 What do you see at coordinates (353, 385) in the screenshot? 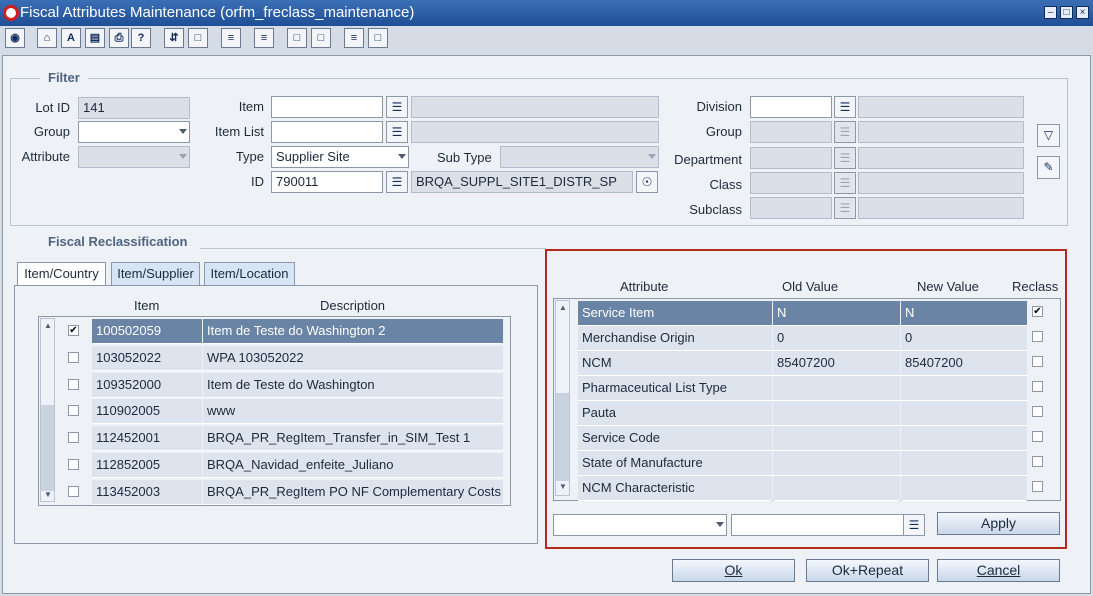
I see `description-cell: Item de Teste do Washington` at bounding box center [353, 385].